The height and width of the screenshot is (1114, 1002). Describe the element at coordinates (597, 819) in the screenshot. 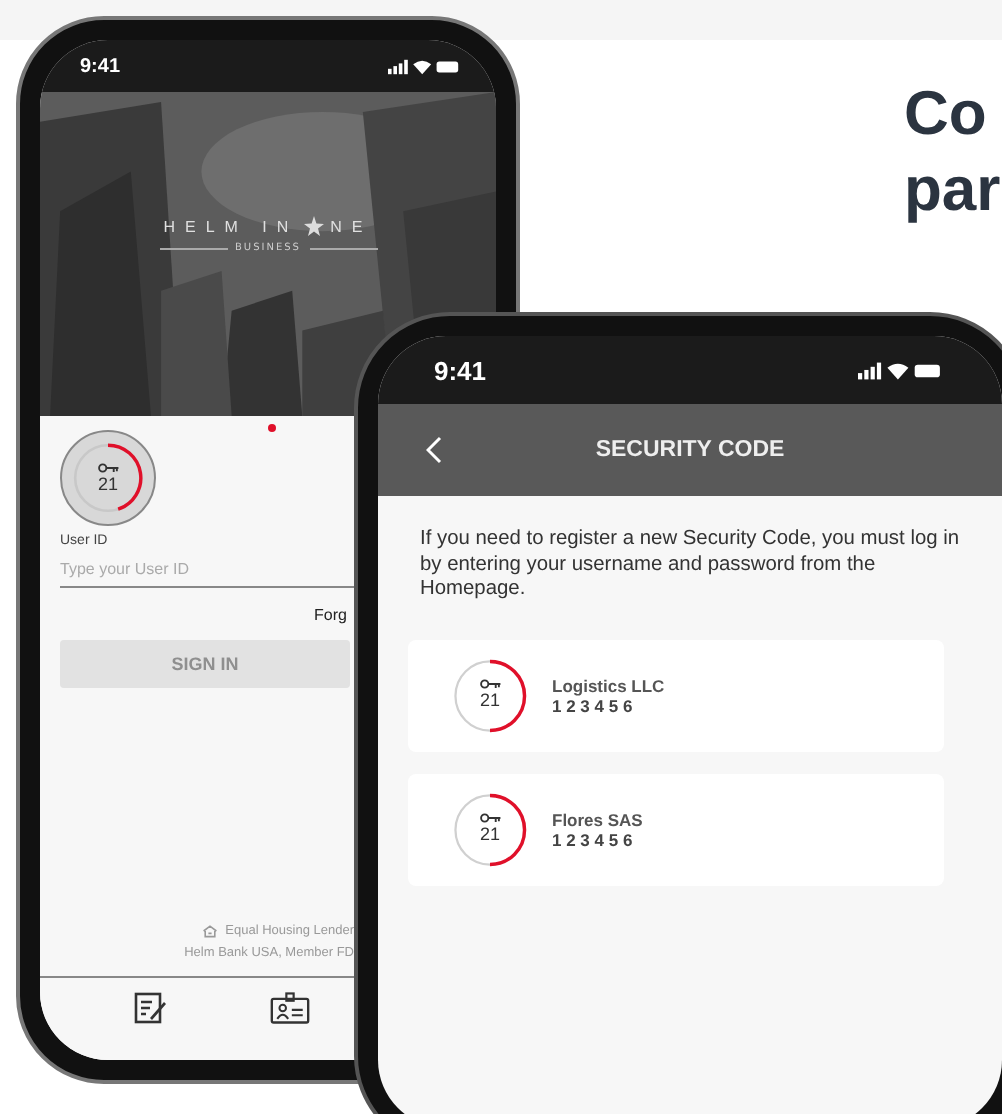

I see `account-name: Flores SAS` at that location.